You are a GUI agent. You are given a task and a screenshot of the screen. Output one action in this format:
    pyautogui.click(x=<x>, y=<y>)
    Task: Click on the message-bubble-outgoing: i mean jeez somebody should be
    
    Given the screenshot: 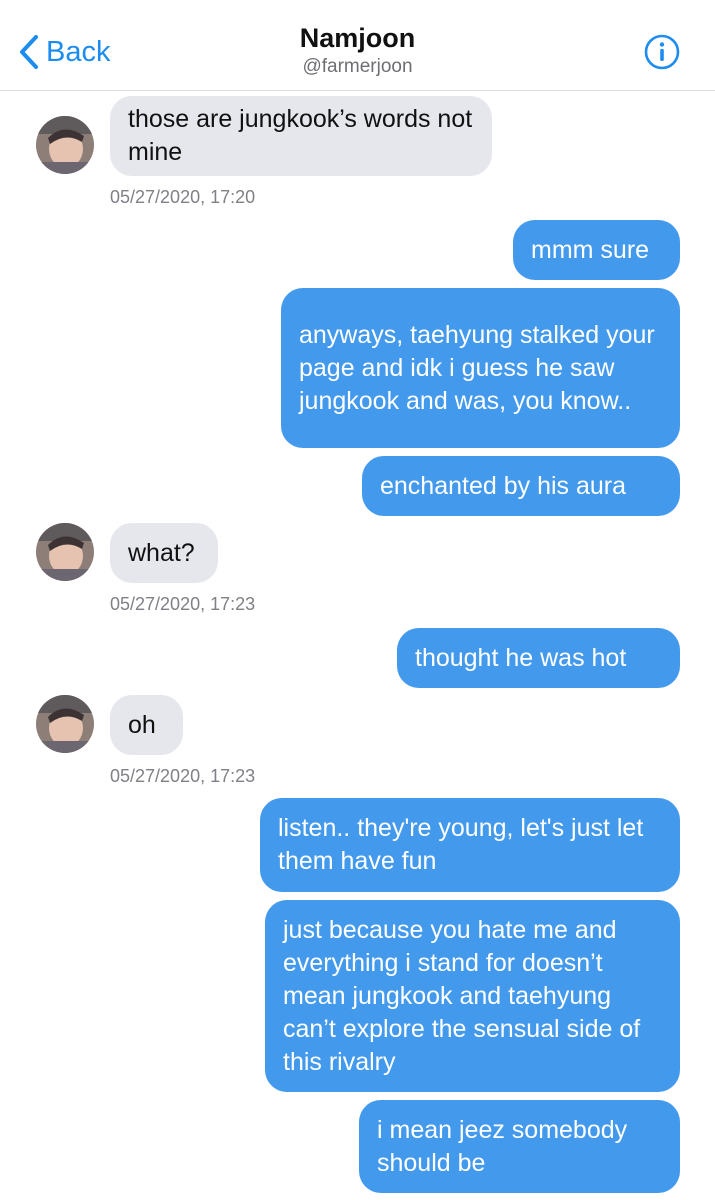 What is the action you would take?
    pyautogui.click(x=519, y=1146)
    